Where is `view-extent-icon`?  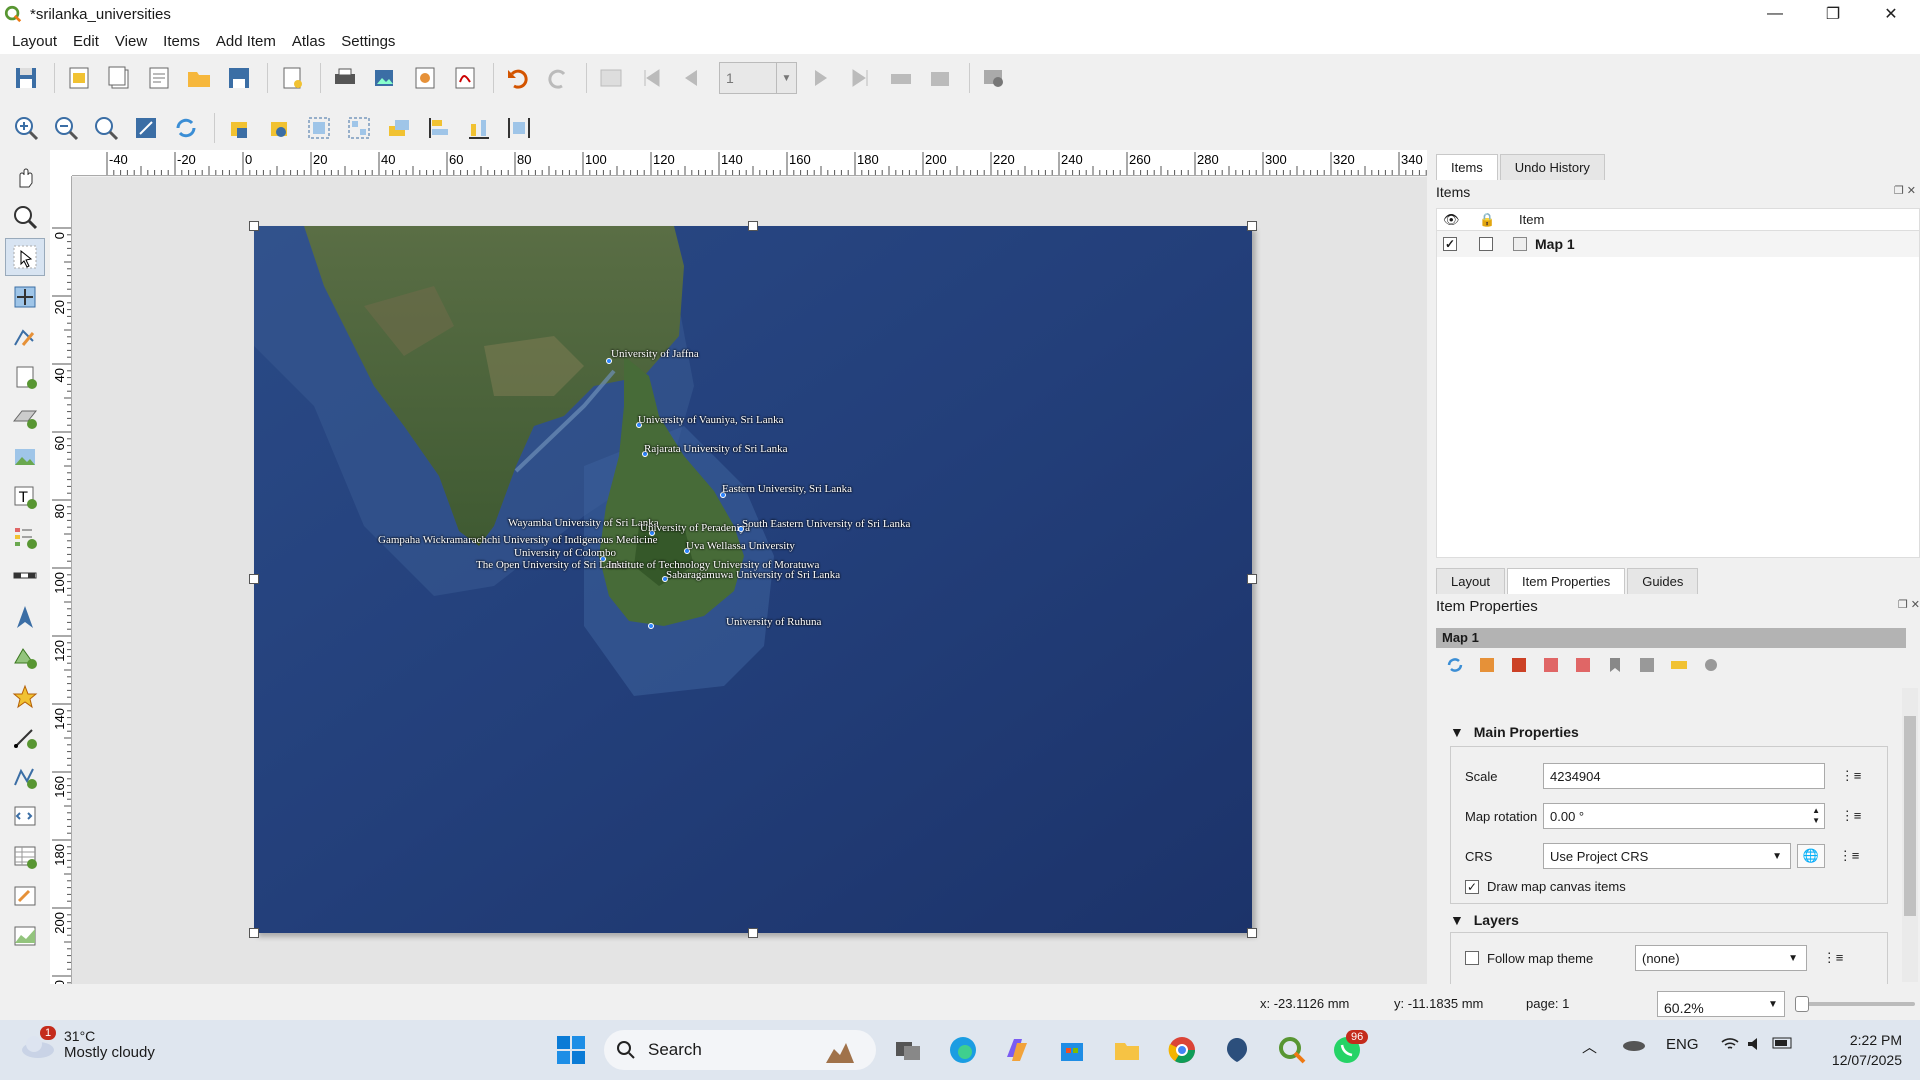 view-extent-icon is located at coordinates (1519, 665).